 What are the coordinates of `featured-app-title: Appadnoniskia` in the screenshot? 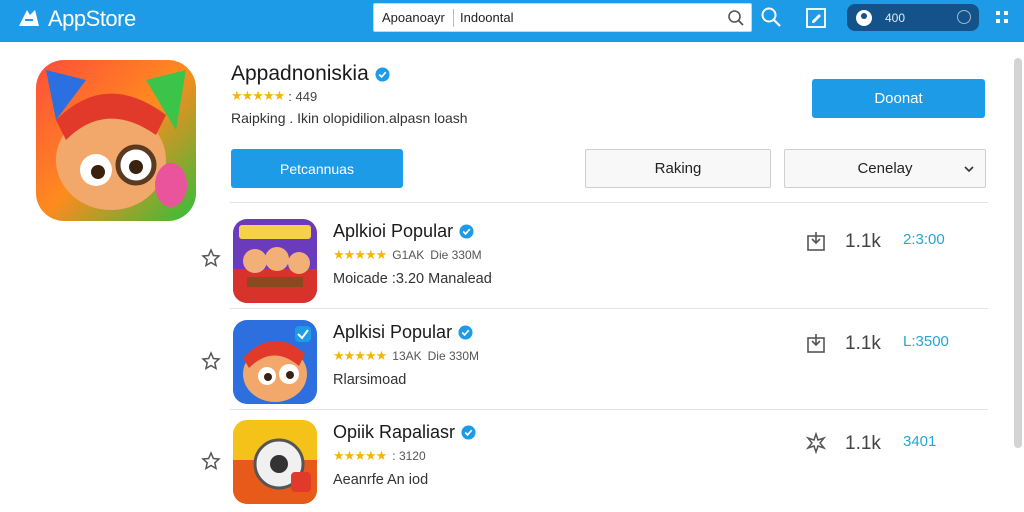 It's located at (310, 74).